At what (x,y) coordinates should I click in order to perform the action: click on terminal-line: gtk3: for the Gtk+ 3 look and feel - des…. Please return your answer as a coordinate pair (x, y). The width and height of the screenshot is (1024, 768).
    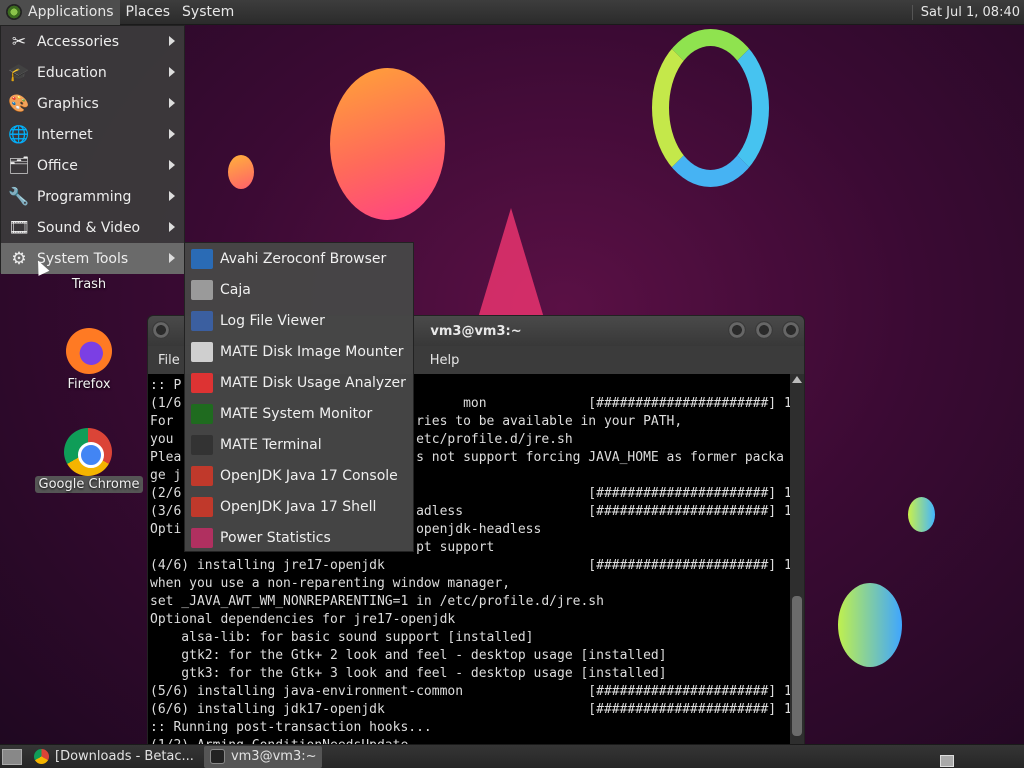
    Looking at the image, I should click on (408, 673).